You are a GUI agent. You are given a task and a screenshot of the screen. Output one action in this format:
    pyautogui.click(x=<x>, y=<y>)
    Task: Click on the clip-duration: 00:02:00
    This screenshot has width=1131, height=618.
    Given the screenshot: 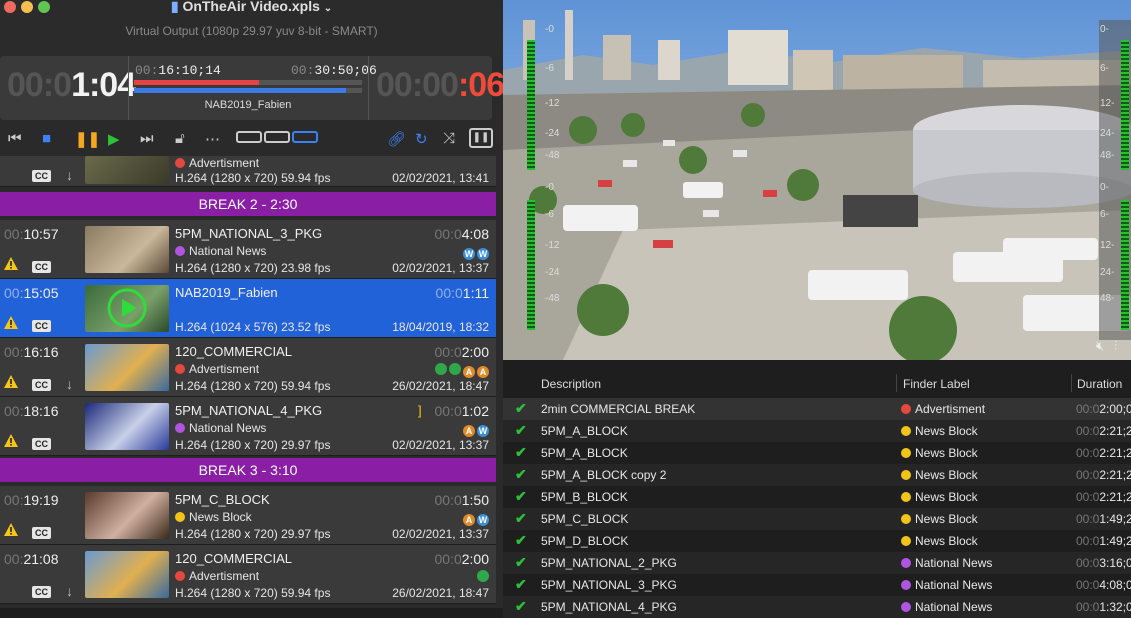 What is the action you would take?
    pyautogui.click(x=462, y=352)
    